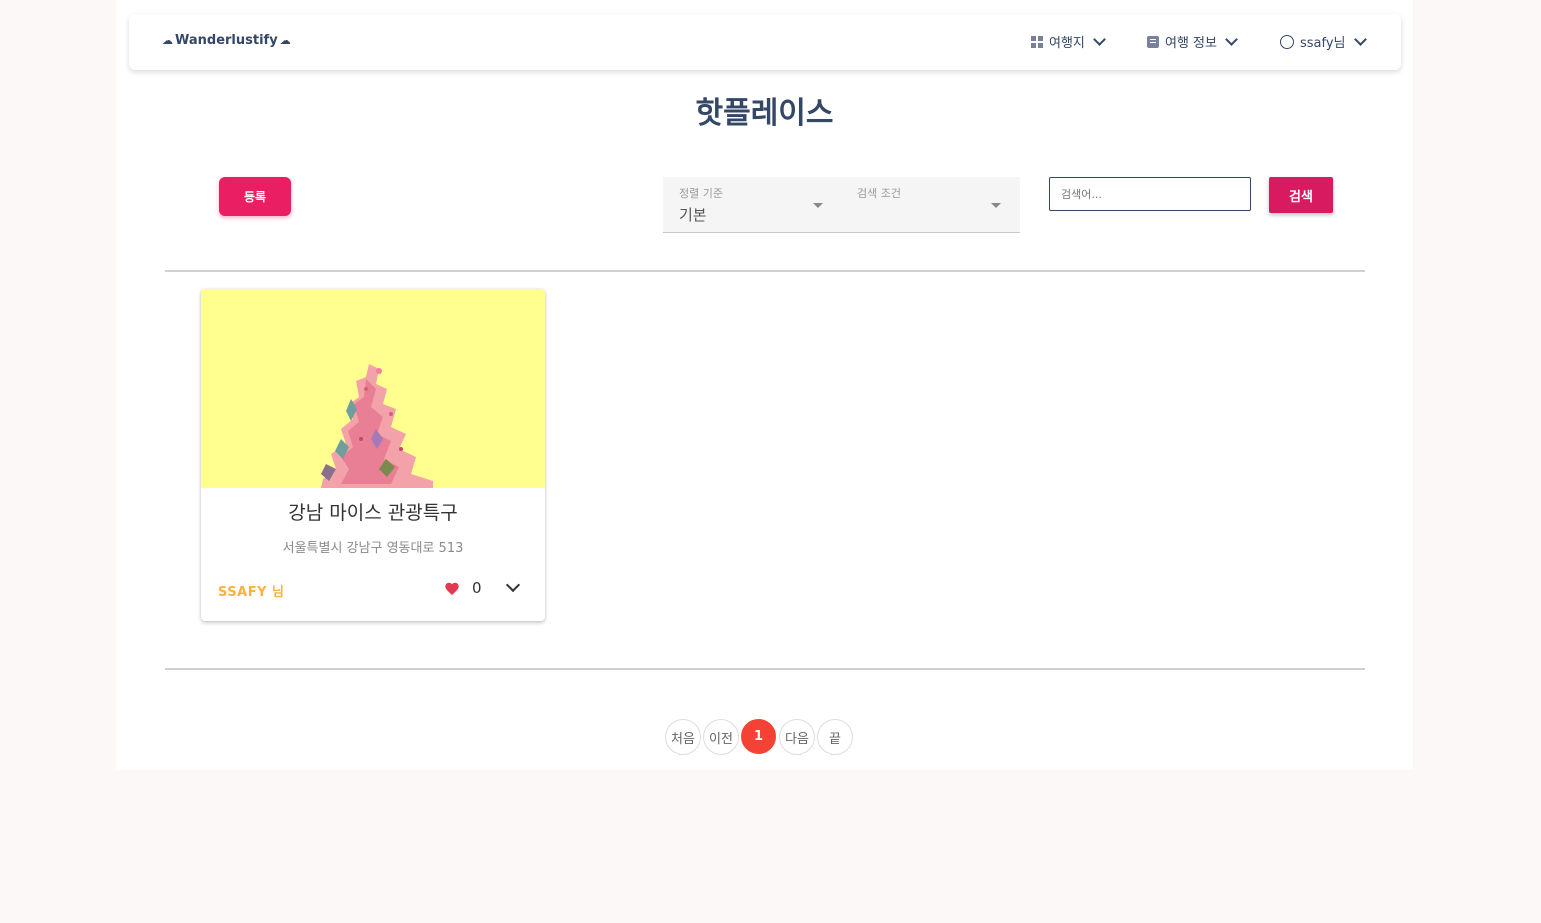 The width and height of the screenshot is (1541, 923). I want to click on brand-name: Wanderlustify, so click(226, 40).